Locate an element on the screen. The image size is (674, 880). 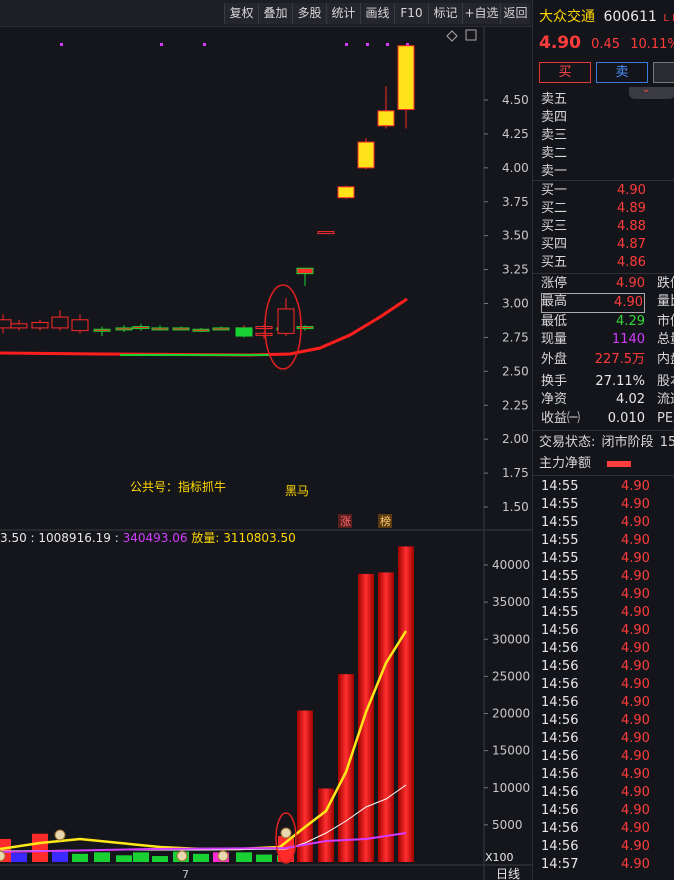
price-tick-label: 2.75 is located at coordinates (515, 337).